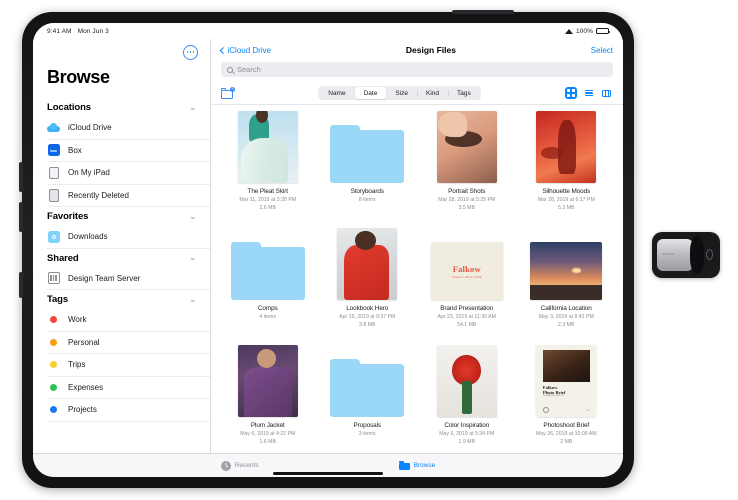 Image resolution: width=738 pixels, height=500 pixels. I want to click on file-item: Storyboards 8 items, so click(368, 169).